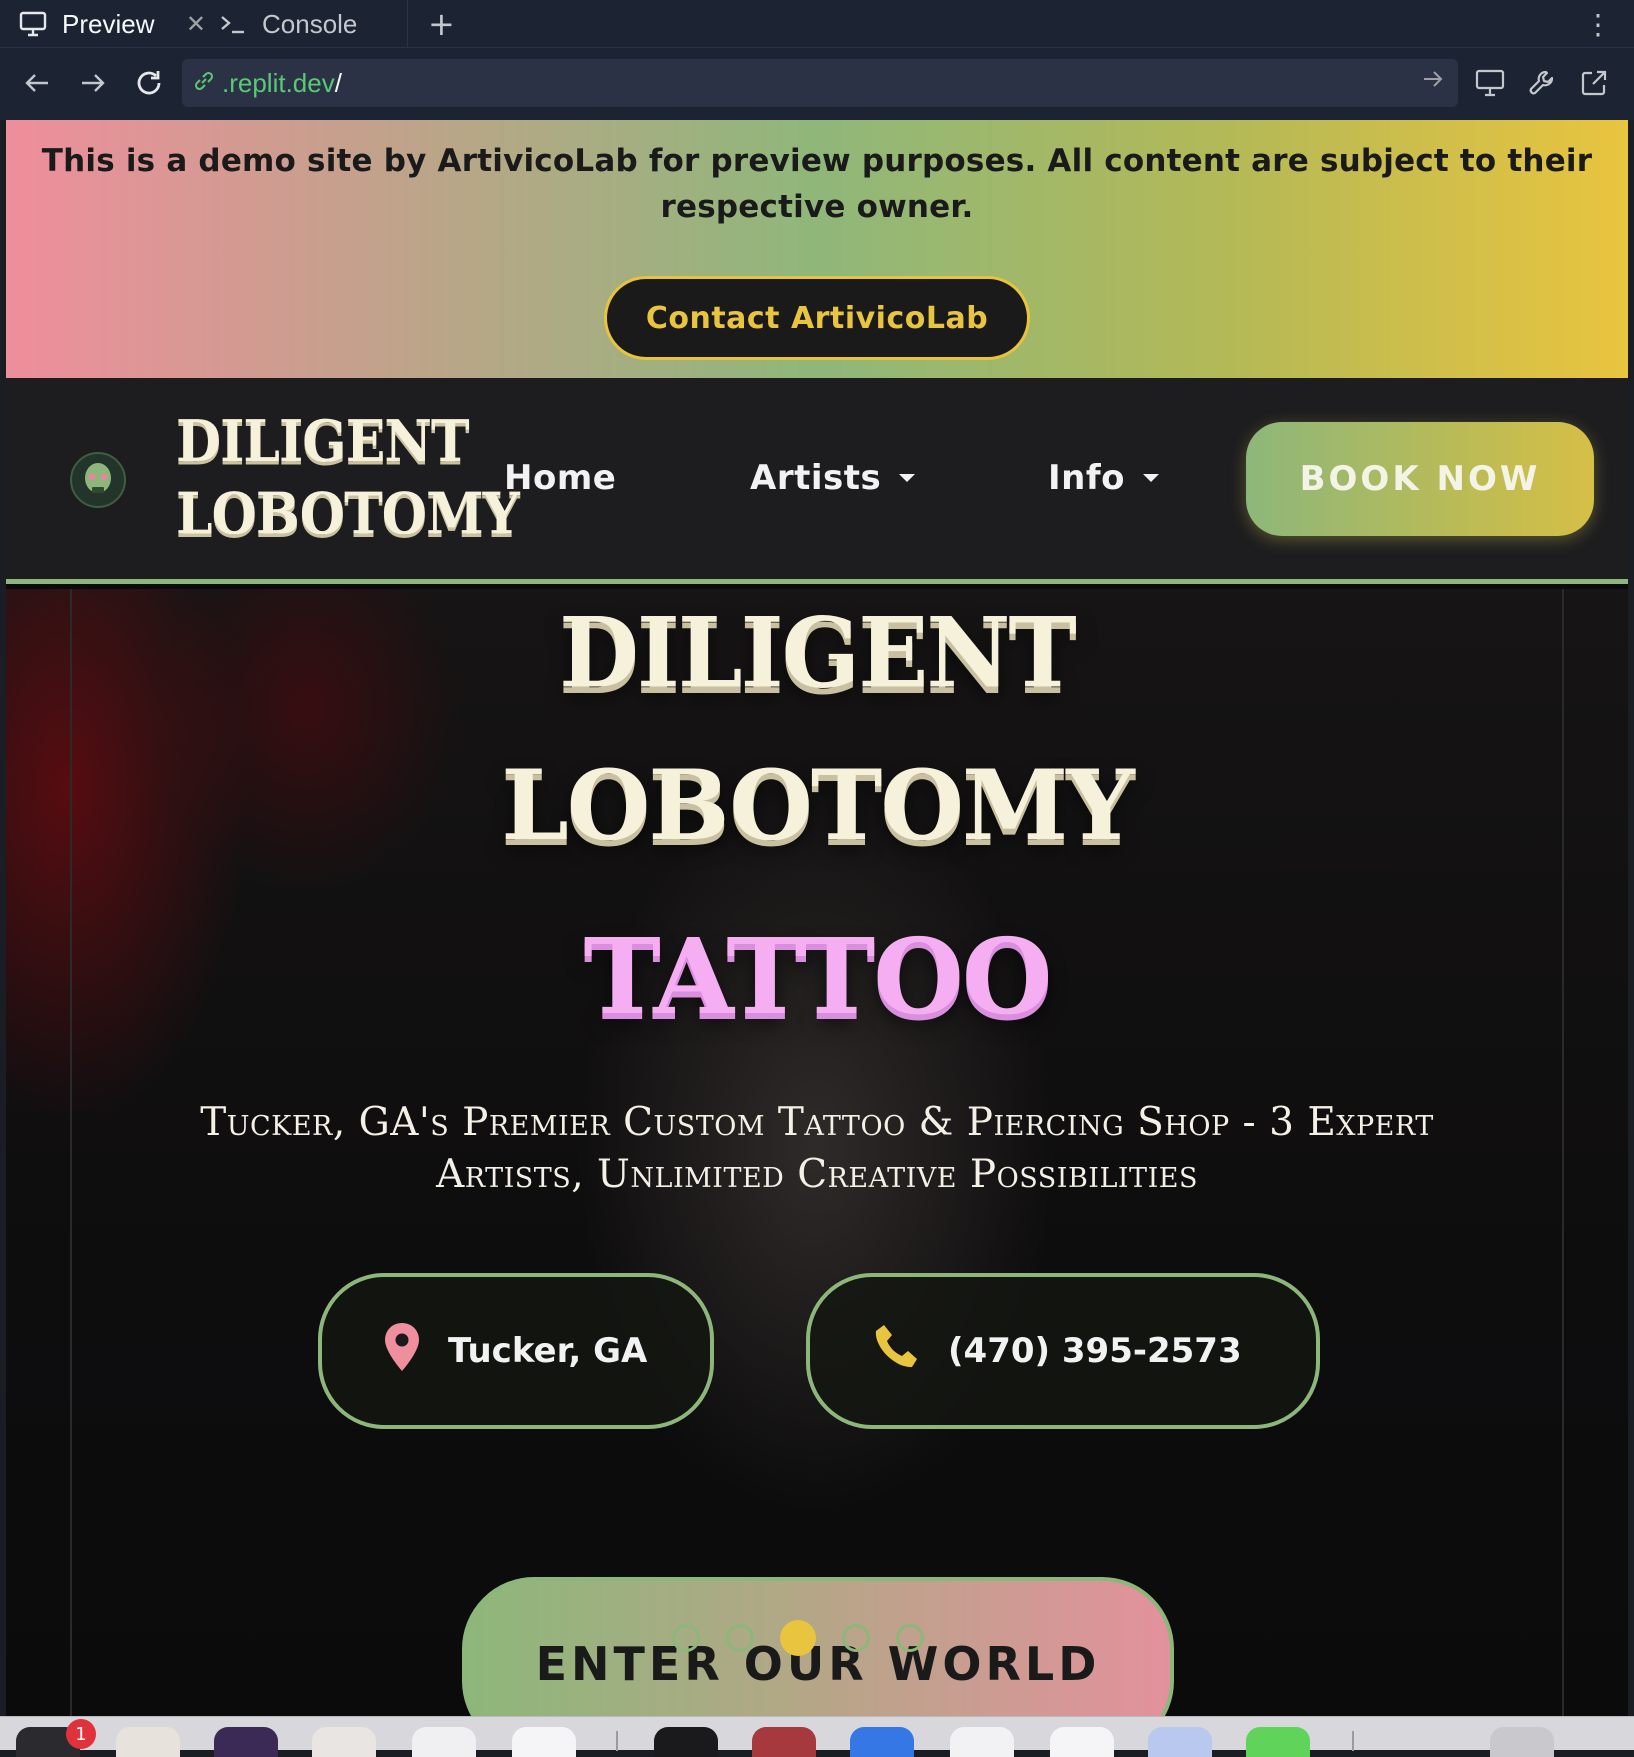  What do you see at coordinates (149, 83) in the screenshot?
I see `reload-icon` at bounding box center [149, 83].